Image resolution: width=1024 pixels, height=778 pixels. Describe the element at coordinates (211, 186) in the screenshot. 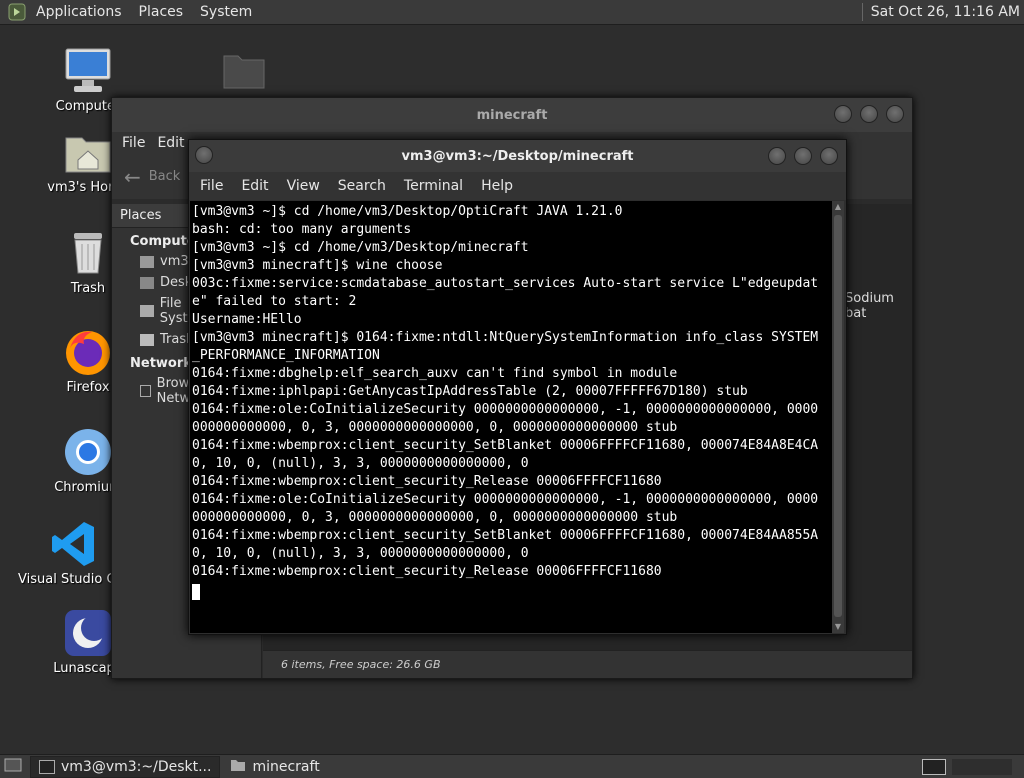

I see `terminal-menu-file: File` at that location.